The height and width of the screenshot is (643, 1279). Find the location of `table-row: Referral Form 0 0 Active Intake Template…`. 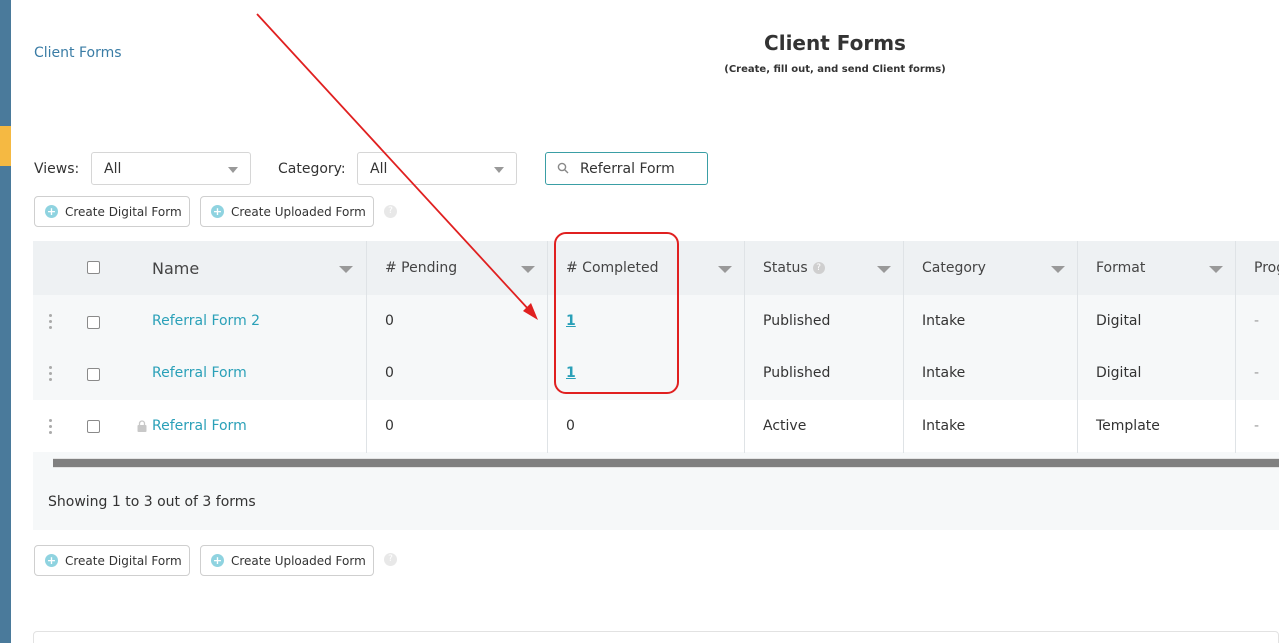

table-row: Referral Form 0 0 Active Intake Template… is located at coordinates (656, 426).